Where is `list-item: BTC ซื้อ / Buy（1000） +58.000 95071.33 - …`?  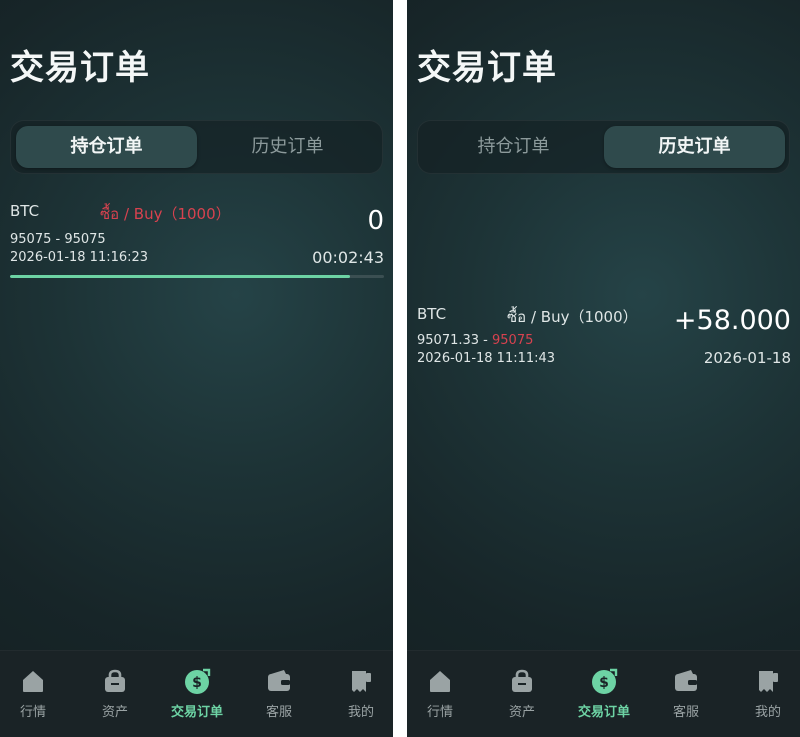 list-item: BTC ซื้อ / Buy（1000） +58.000 95071.33 - … is located at coordinates (604, 340).